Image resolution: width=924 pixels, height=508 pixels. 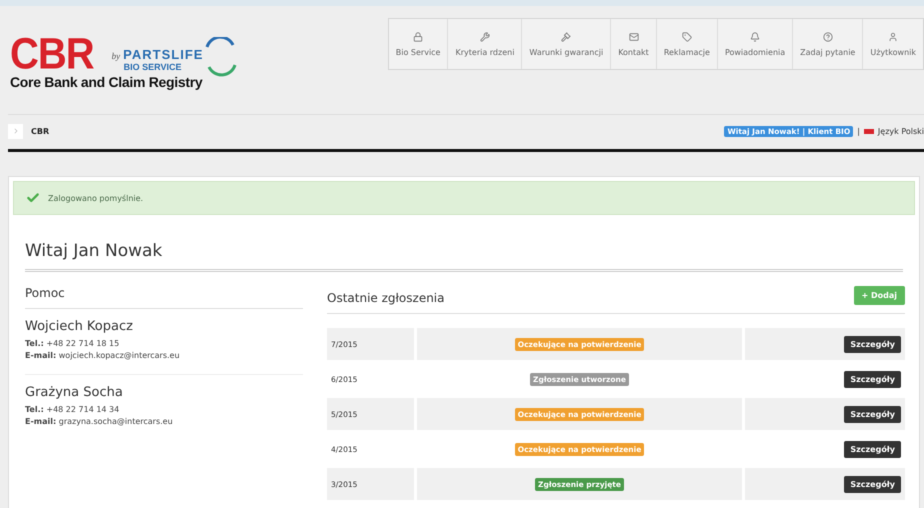 What do you see at coordinates (99, 422) in the screenshot?
I see `contact-email: E-mail: grazyna.socha@intercars.eu` at bounding box center [99, 422].